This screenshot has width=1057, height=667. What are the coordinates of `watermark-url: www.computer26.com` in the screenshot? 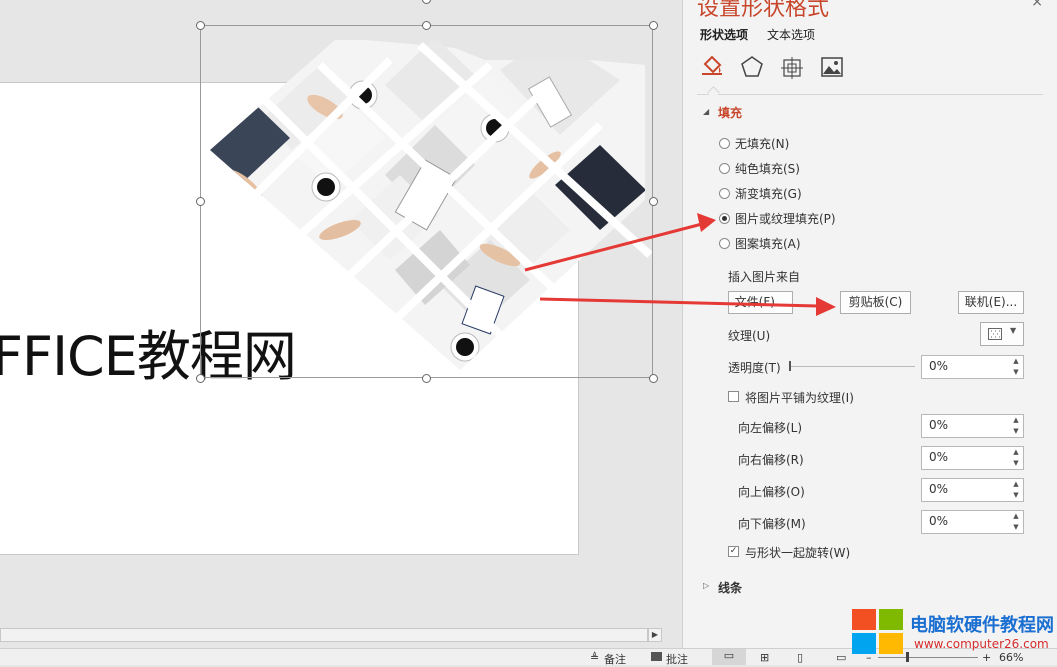 It's located at (981, 644).